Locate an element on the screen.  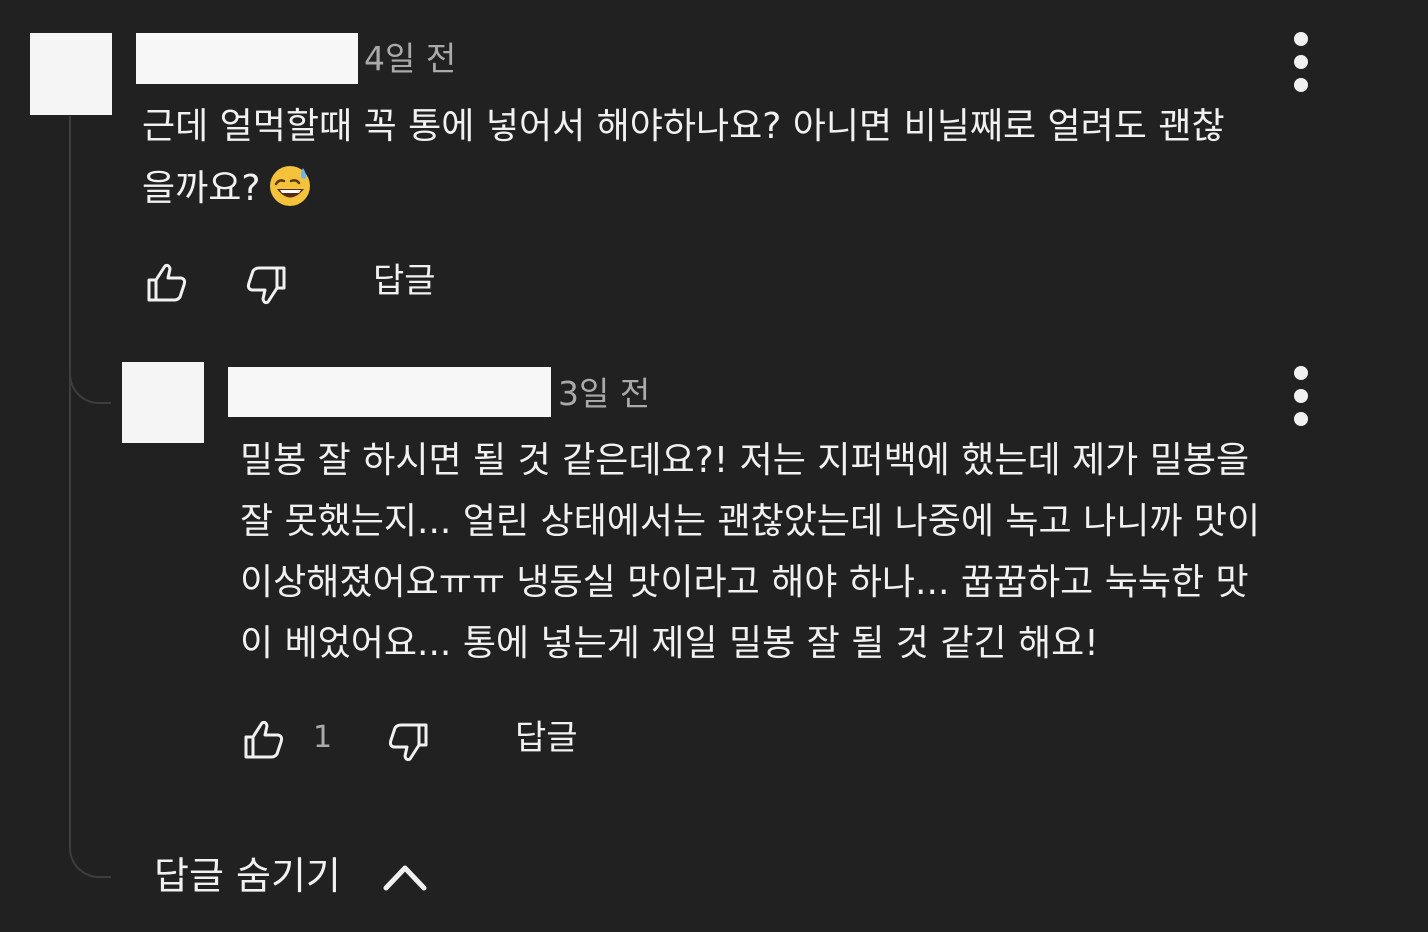
chevron-up-icon is located at coordinates (405, 877).